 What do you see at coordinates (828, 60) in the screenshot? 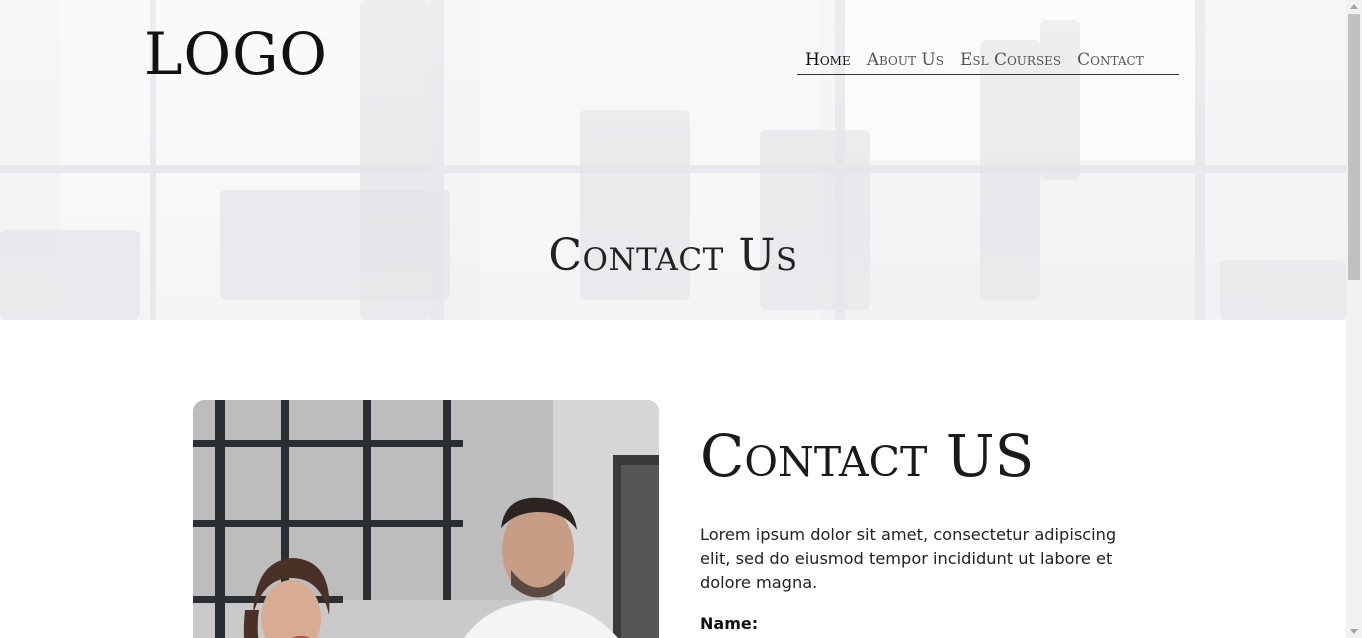
I see `nav-item-home: Home` at bounding box center [828, 60].